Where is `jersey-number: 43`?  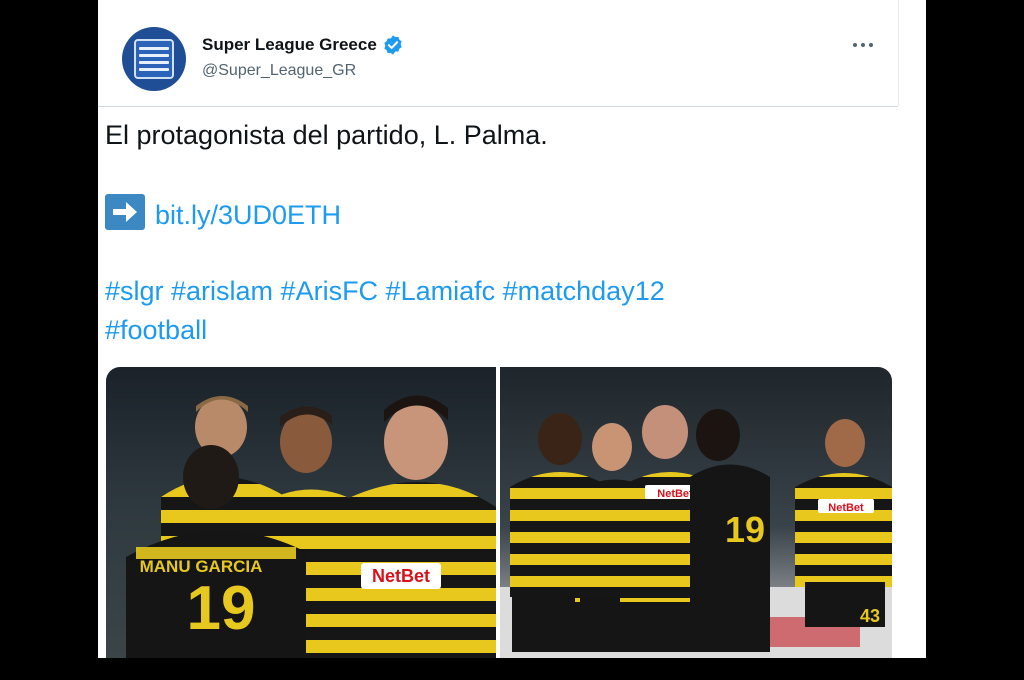
jersey-number: 43 is located at coordinates (870, 616).